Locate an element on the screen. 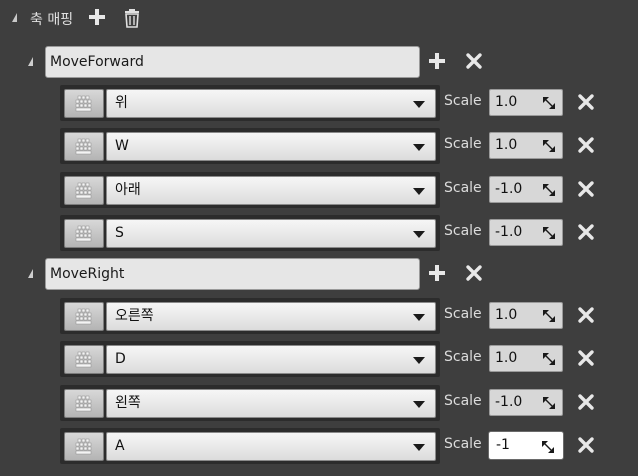 The height and width of the screenshot is (476, 638). key-dropdown-value: 오른쪽 is located at coordinates (134, 316).